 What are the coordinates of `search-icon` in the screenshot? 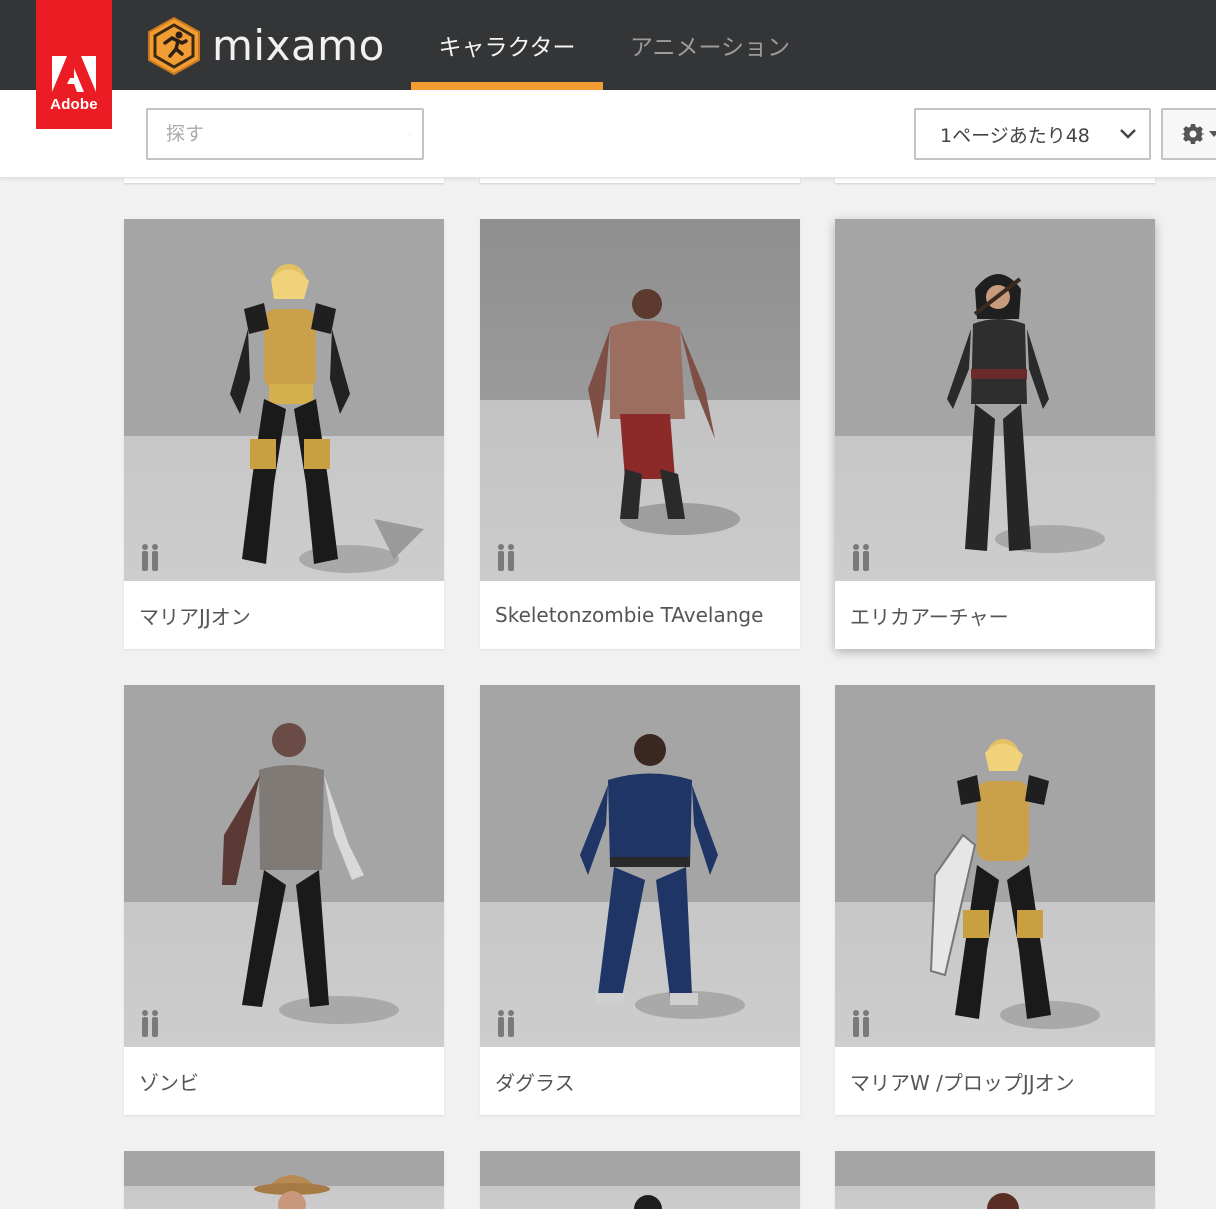 It's located at (409, 134).